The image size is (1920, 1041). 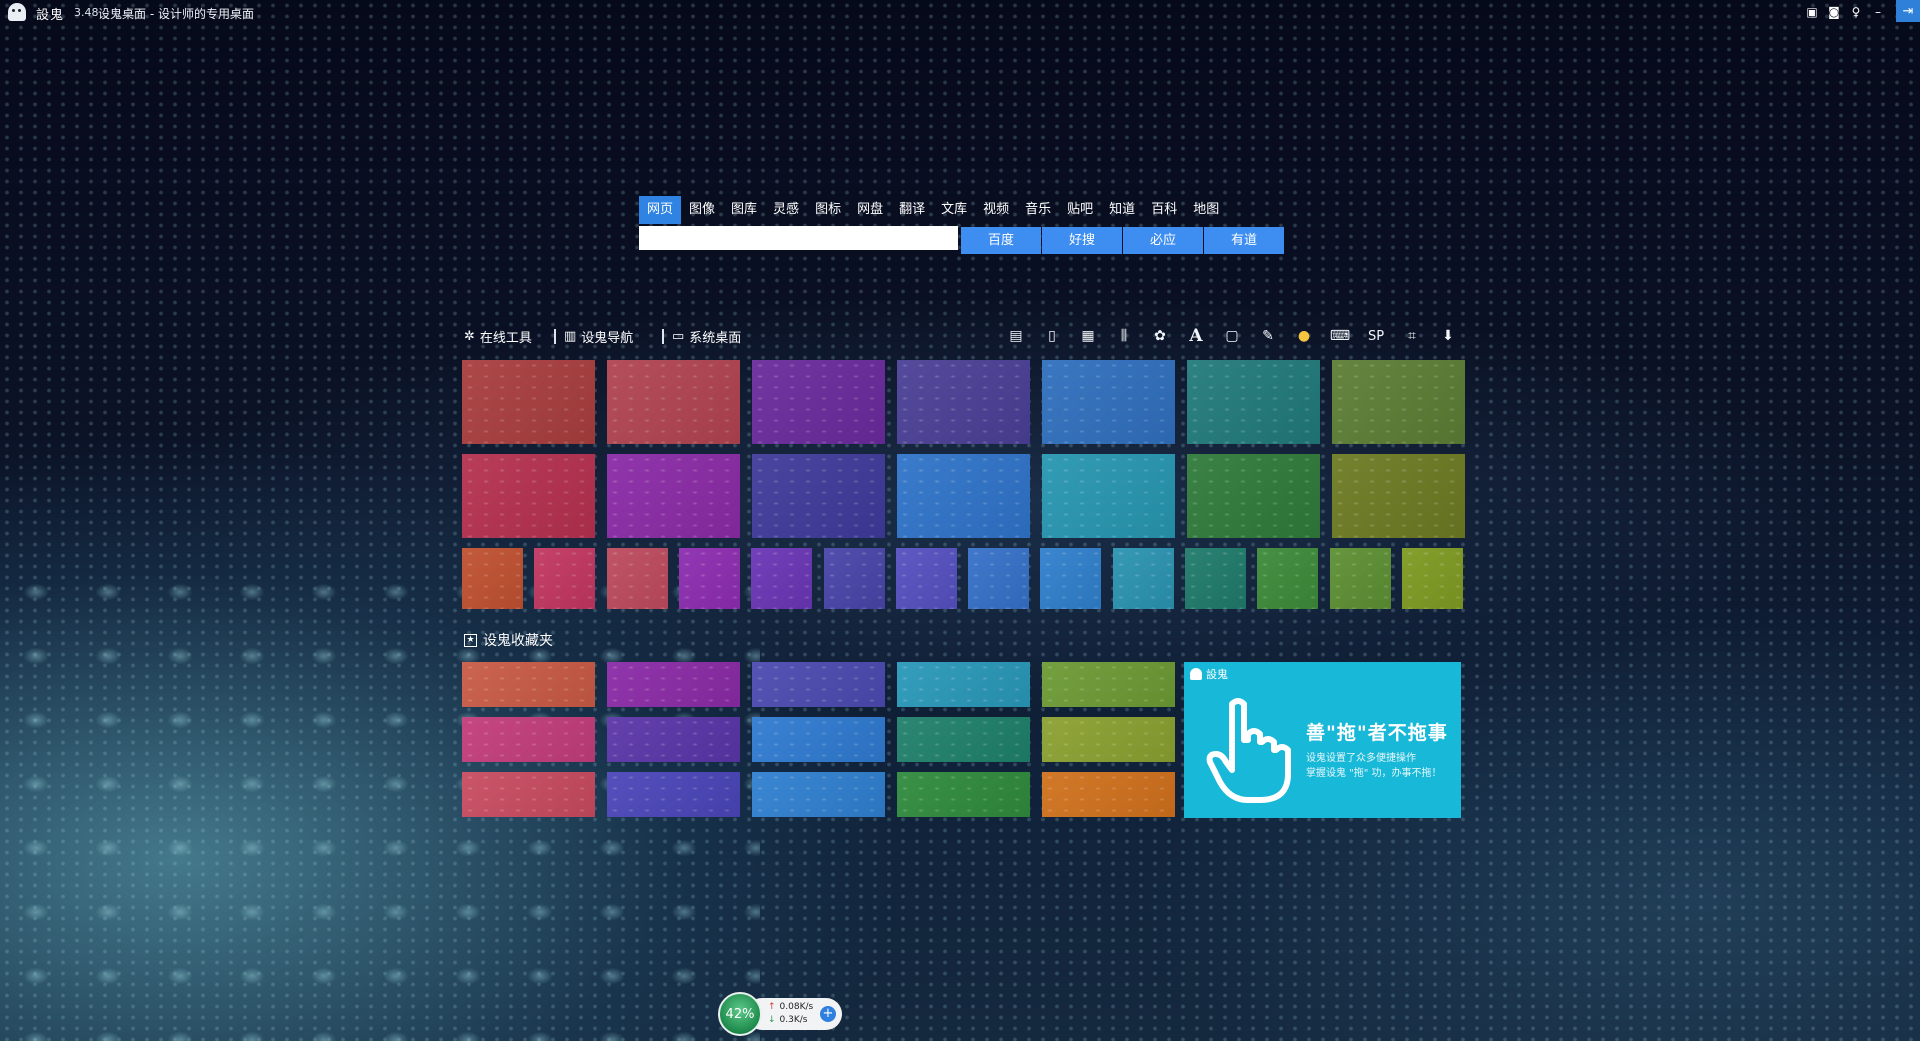 I want to click on search-tab: 网页, so click(x=660, y=210).